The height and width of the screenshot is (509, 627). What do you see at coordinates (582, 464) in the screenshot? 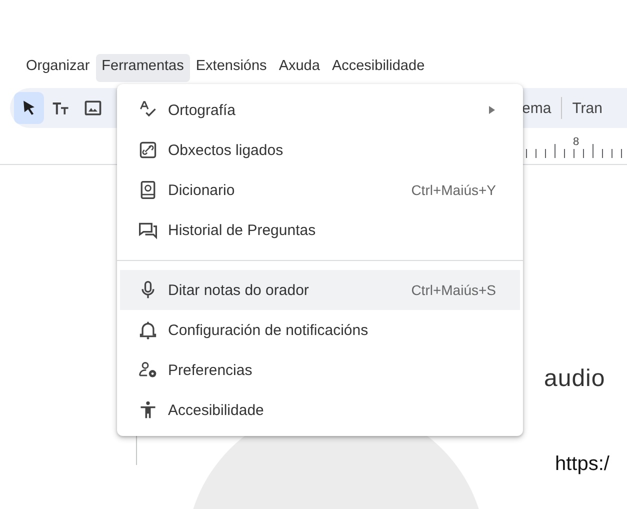
I see `slide-text: https:/` at bounding box center [582, 464].